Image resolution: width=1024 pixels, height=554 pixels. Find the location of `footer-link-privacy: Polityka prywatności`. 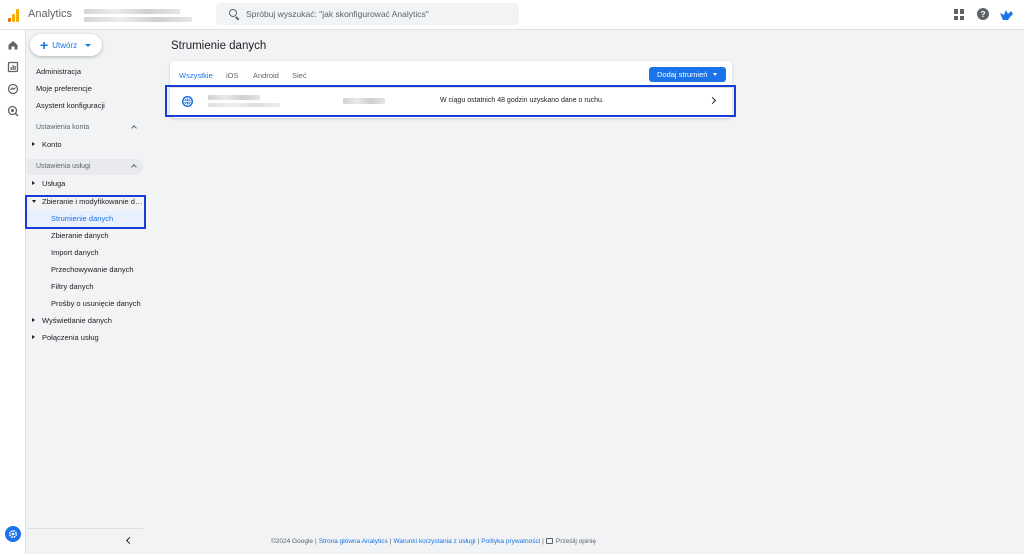

footer-link-privacy: Polityka prywatności is located at coordinates (510, 541).